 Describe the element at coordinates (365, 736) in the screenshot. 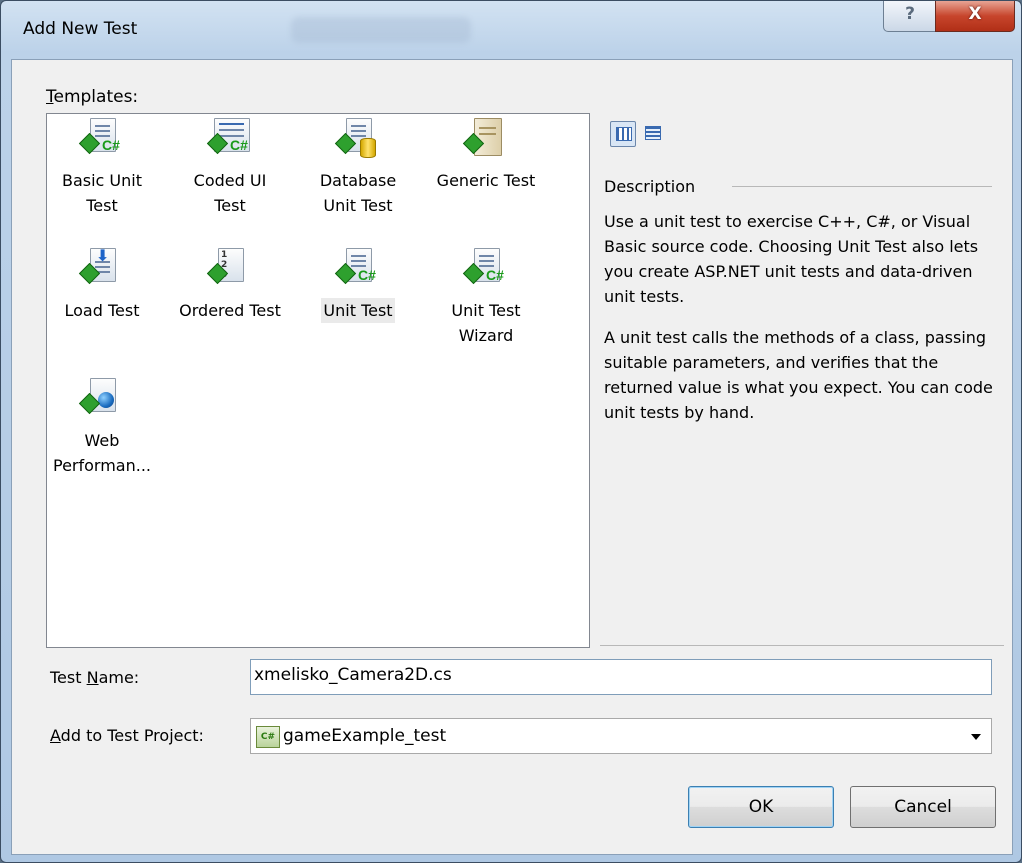

I see `test-project-value: gameExample_test` at that location.